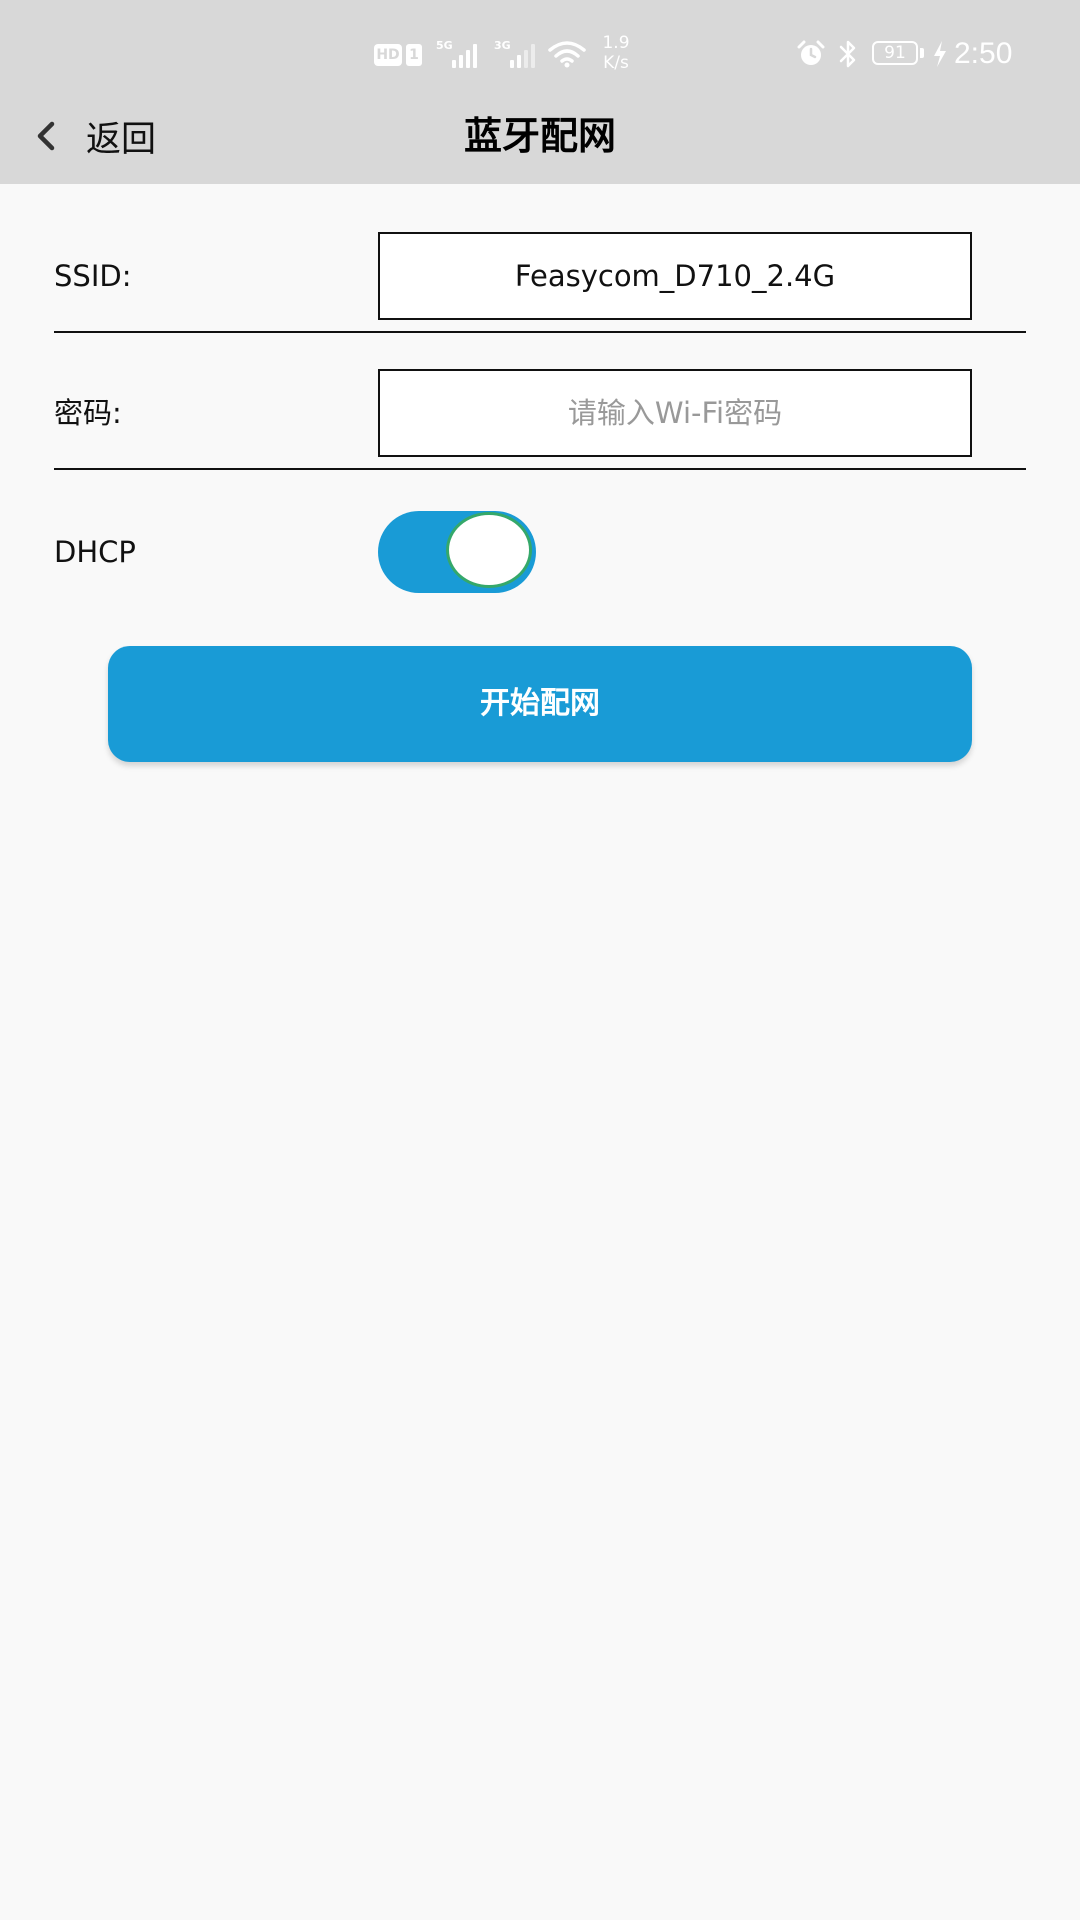 The image size is (1080, 1920). Describe the element at coordinates (464, 55) in the screenshot. I see `signal-5g-icon` at that location.